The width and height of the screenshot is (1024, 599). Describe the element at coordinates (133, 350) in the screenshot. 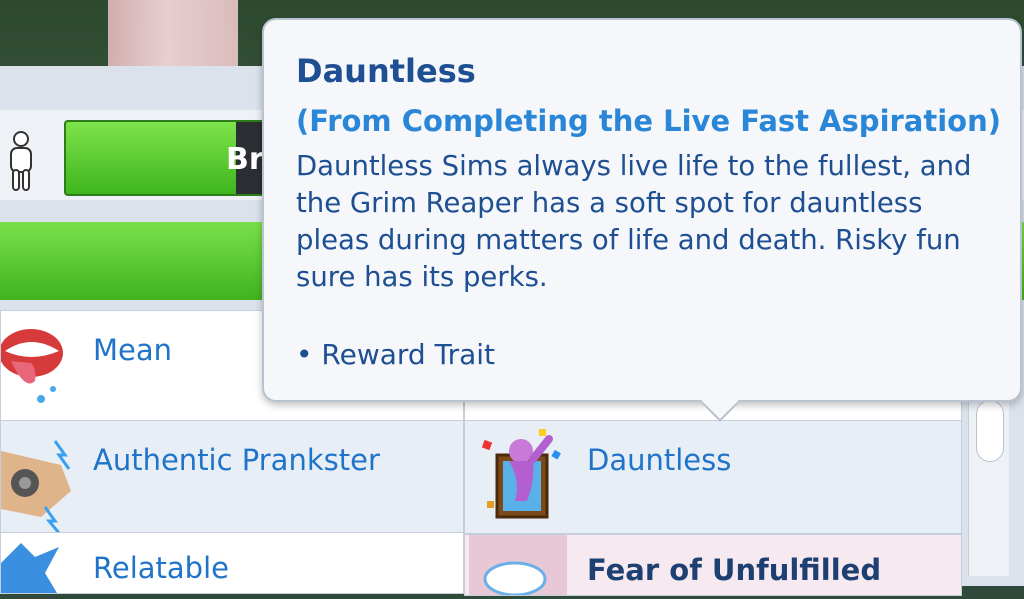

I see `trait-label: Mean` at that location.